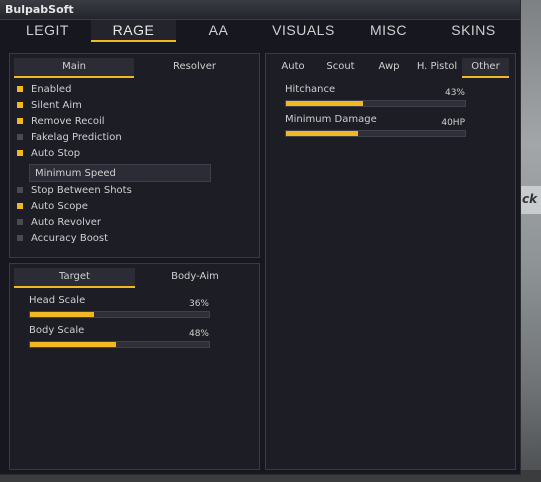 This screenshot has width=541, height=482. What do you see at coordinates (218, 30) in the screenshot?
I see `tab-aa: AA` at bounding box center [218, 30].